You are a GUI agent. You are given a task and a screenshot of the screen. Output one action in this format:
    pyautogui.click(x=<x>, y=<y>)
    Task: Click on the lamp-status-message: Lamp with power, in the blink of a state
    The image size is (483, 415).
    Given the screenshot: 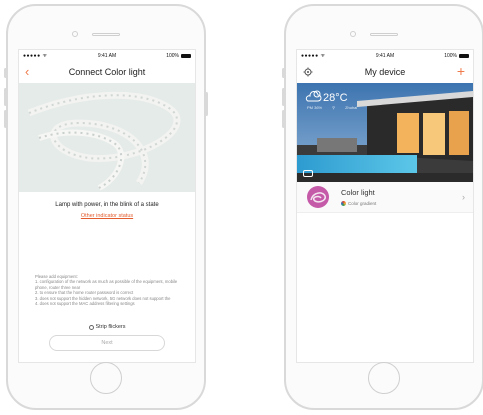 What is the action you would take?
    pyautogui.click(x=107, y=205)
    